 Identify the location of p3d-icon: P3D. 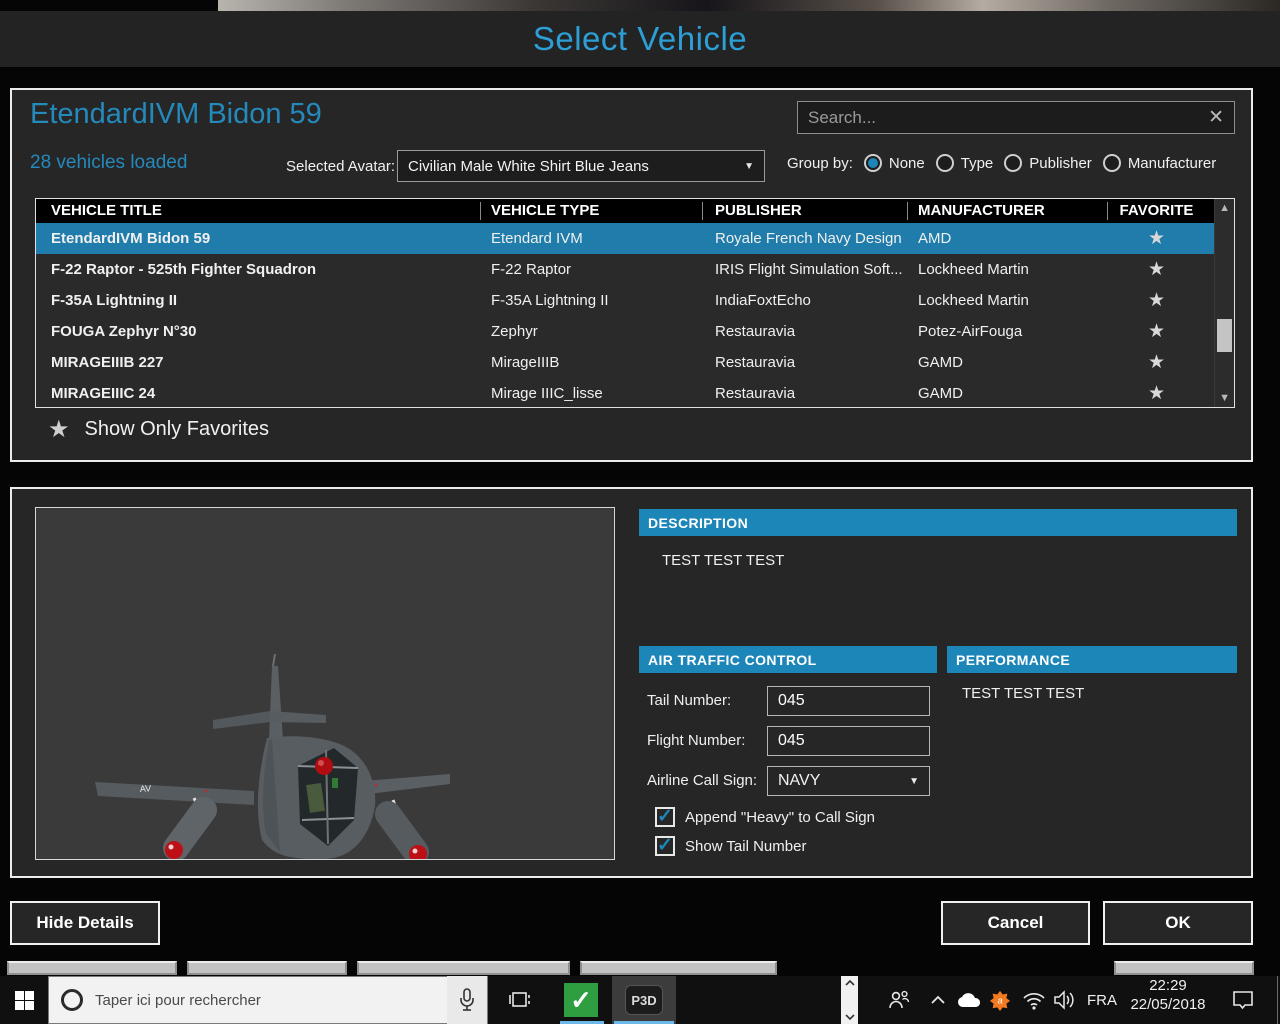
(644, 1000).